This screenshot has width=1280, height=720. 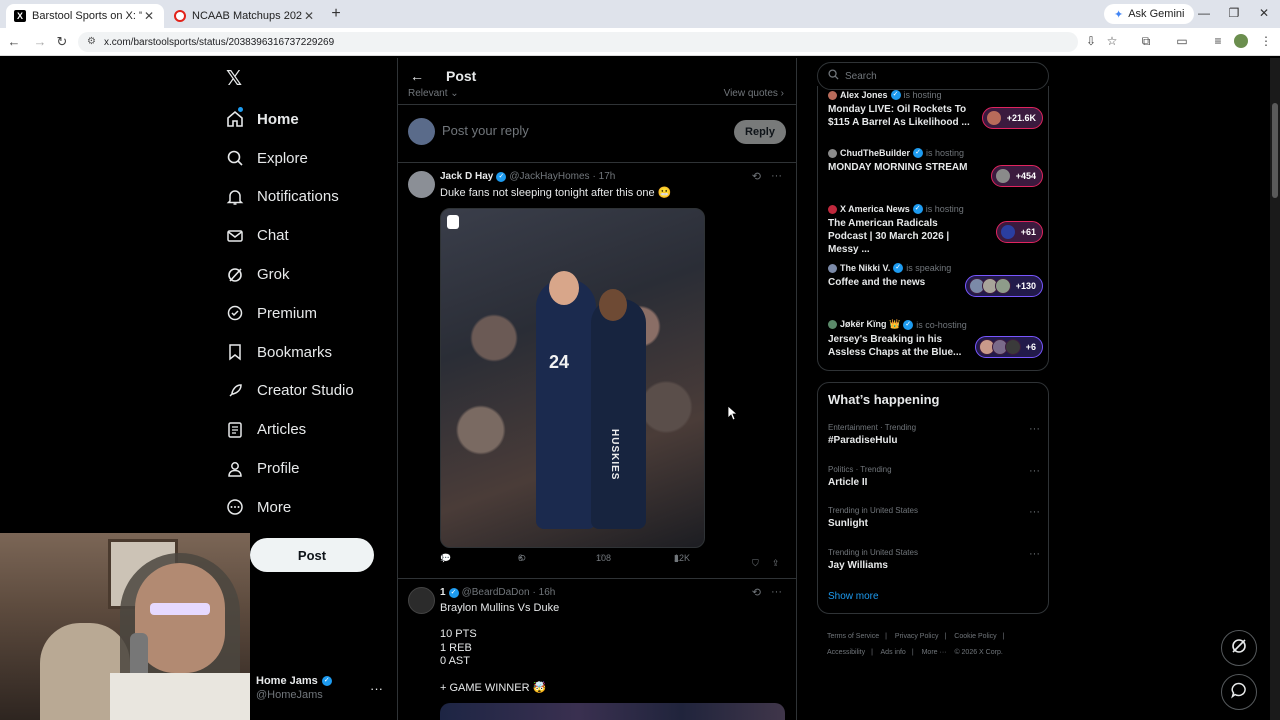 What do you see at coordinates (14, 41) in the screenshot?
I see `back-icon: ←` at bounding box center [14, 41].